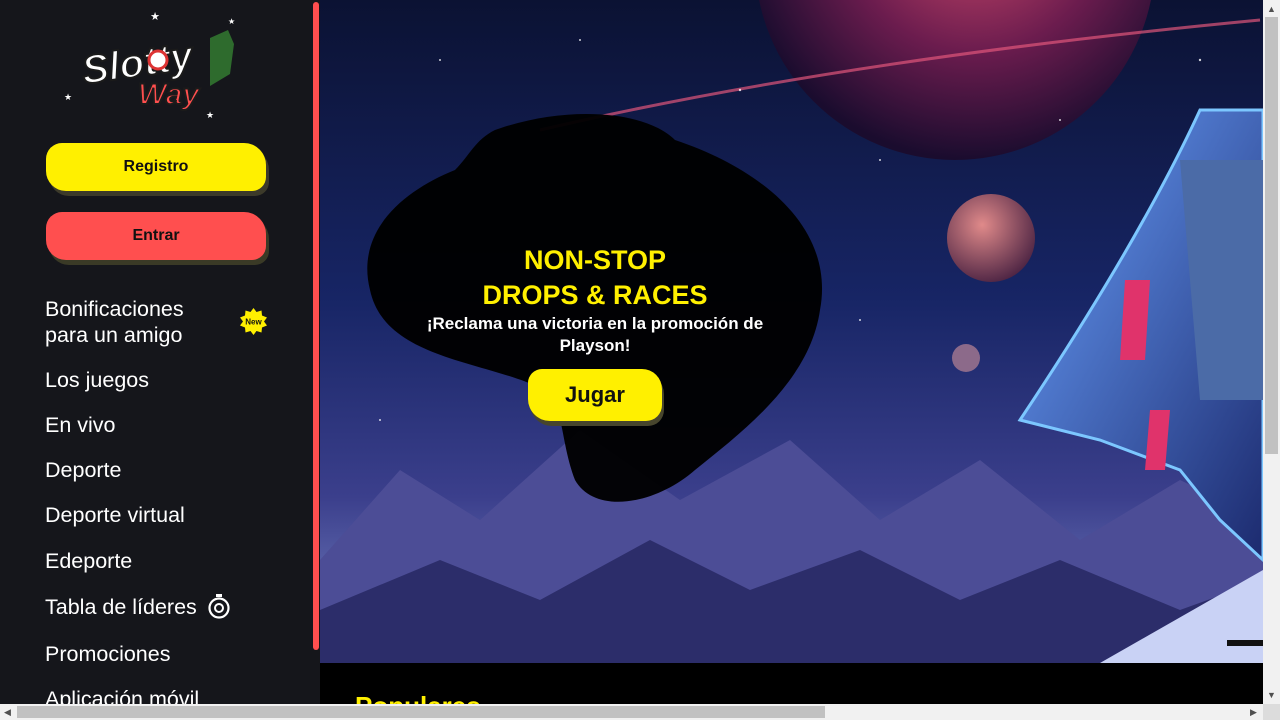 The image size is (1280, 720). Describe the element at coordinates (595, 395) in the screenshot. I see `play-button: Jugar` at that location.